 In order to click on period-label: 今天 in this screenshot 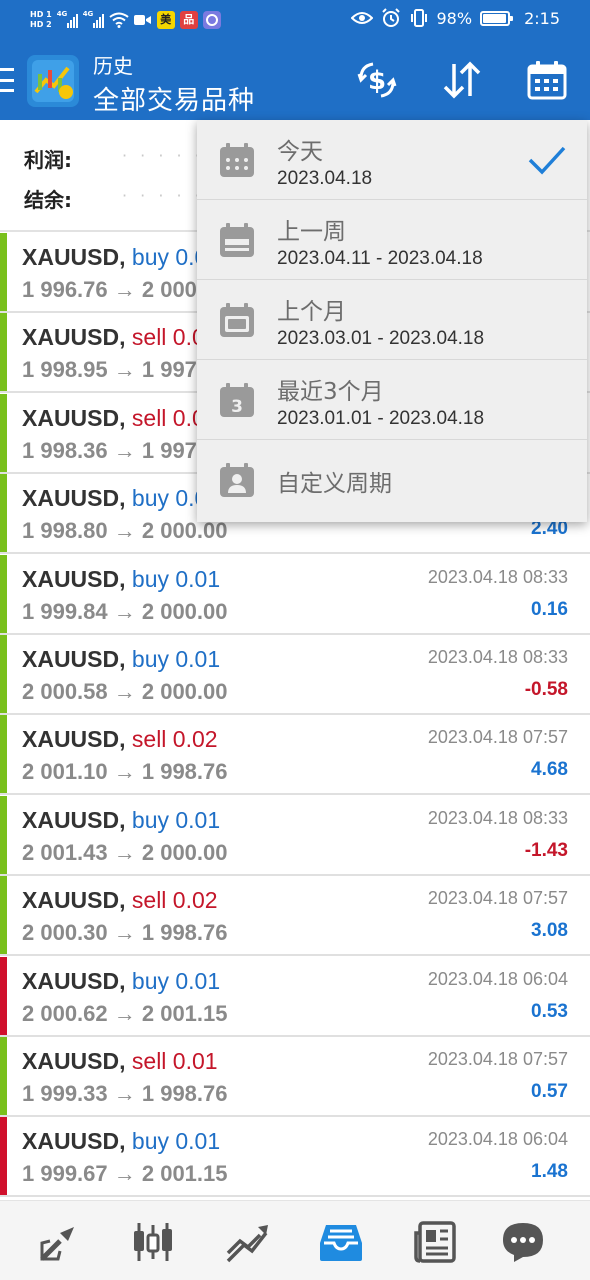, I will do `click(300, 152)`.